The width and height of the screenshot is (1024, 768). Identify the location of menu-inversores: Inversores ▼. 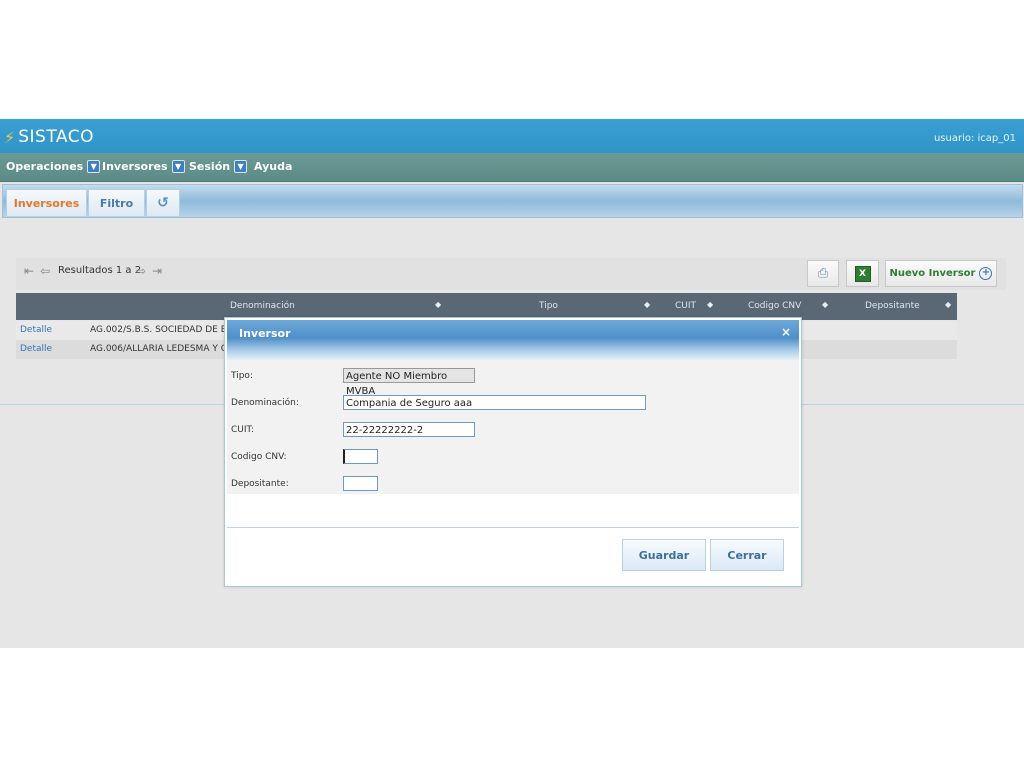
(143, 166).